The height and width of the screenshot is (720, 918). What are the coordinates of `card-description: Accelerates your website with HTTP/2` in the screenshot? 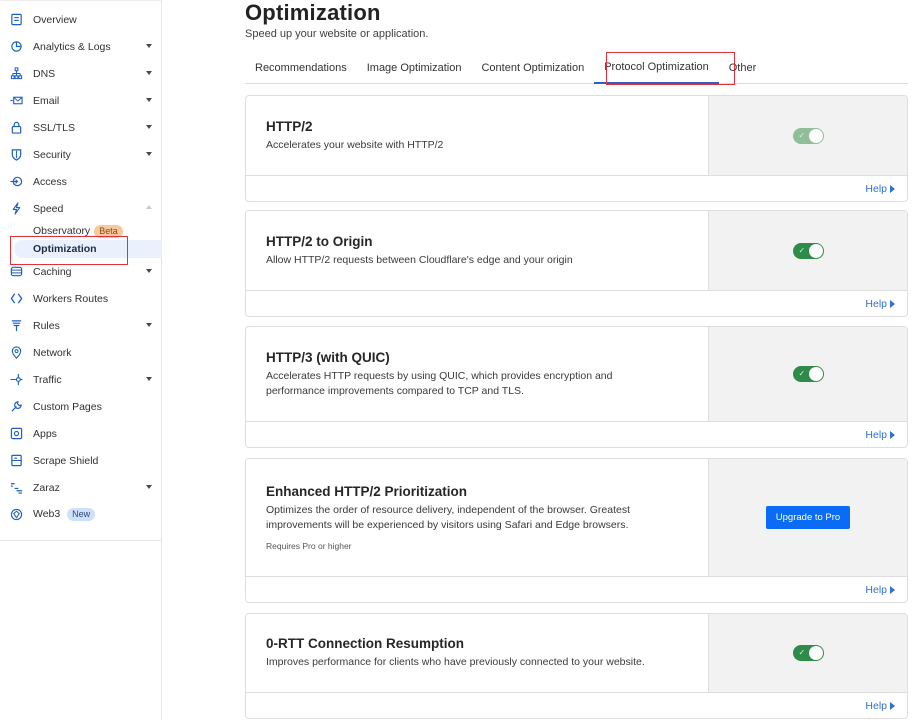 It's located at (355, 144).